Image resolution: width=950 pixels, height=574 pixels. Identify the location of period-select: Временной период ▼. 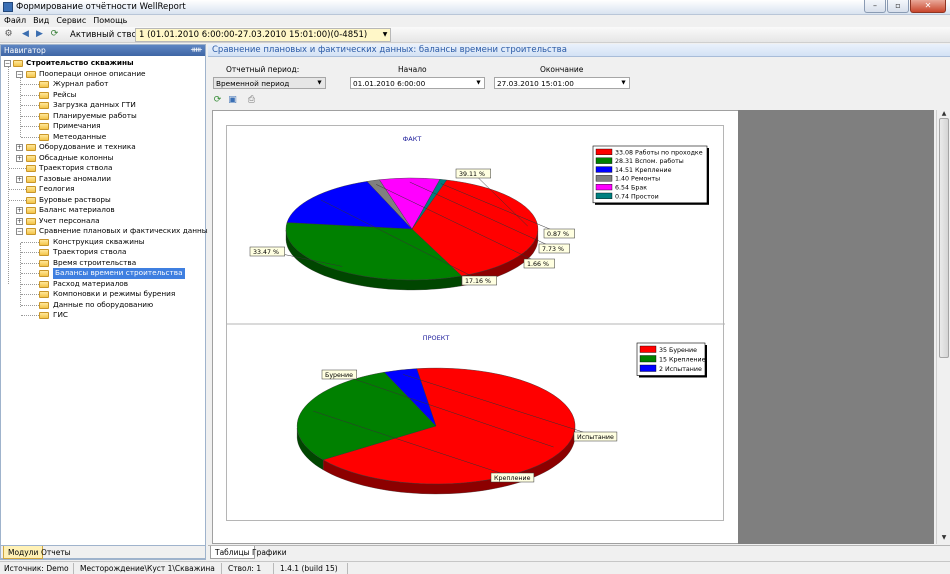
(269, 83).